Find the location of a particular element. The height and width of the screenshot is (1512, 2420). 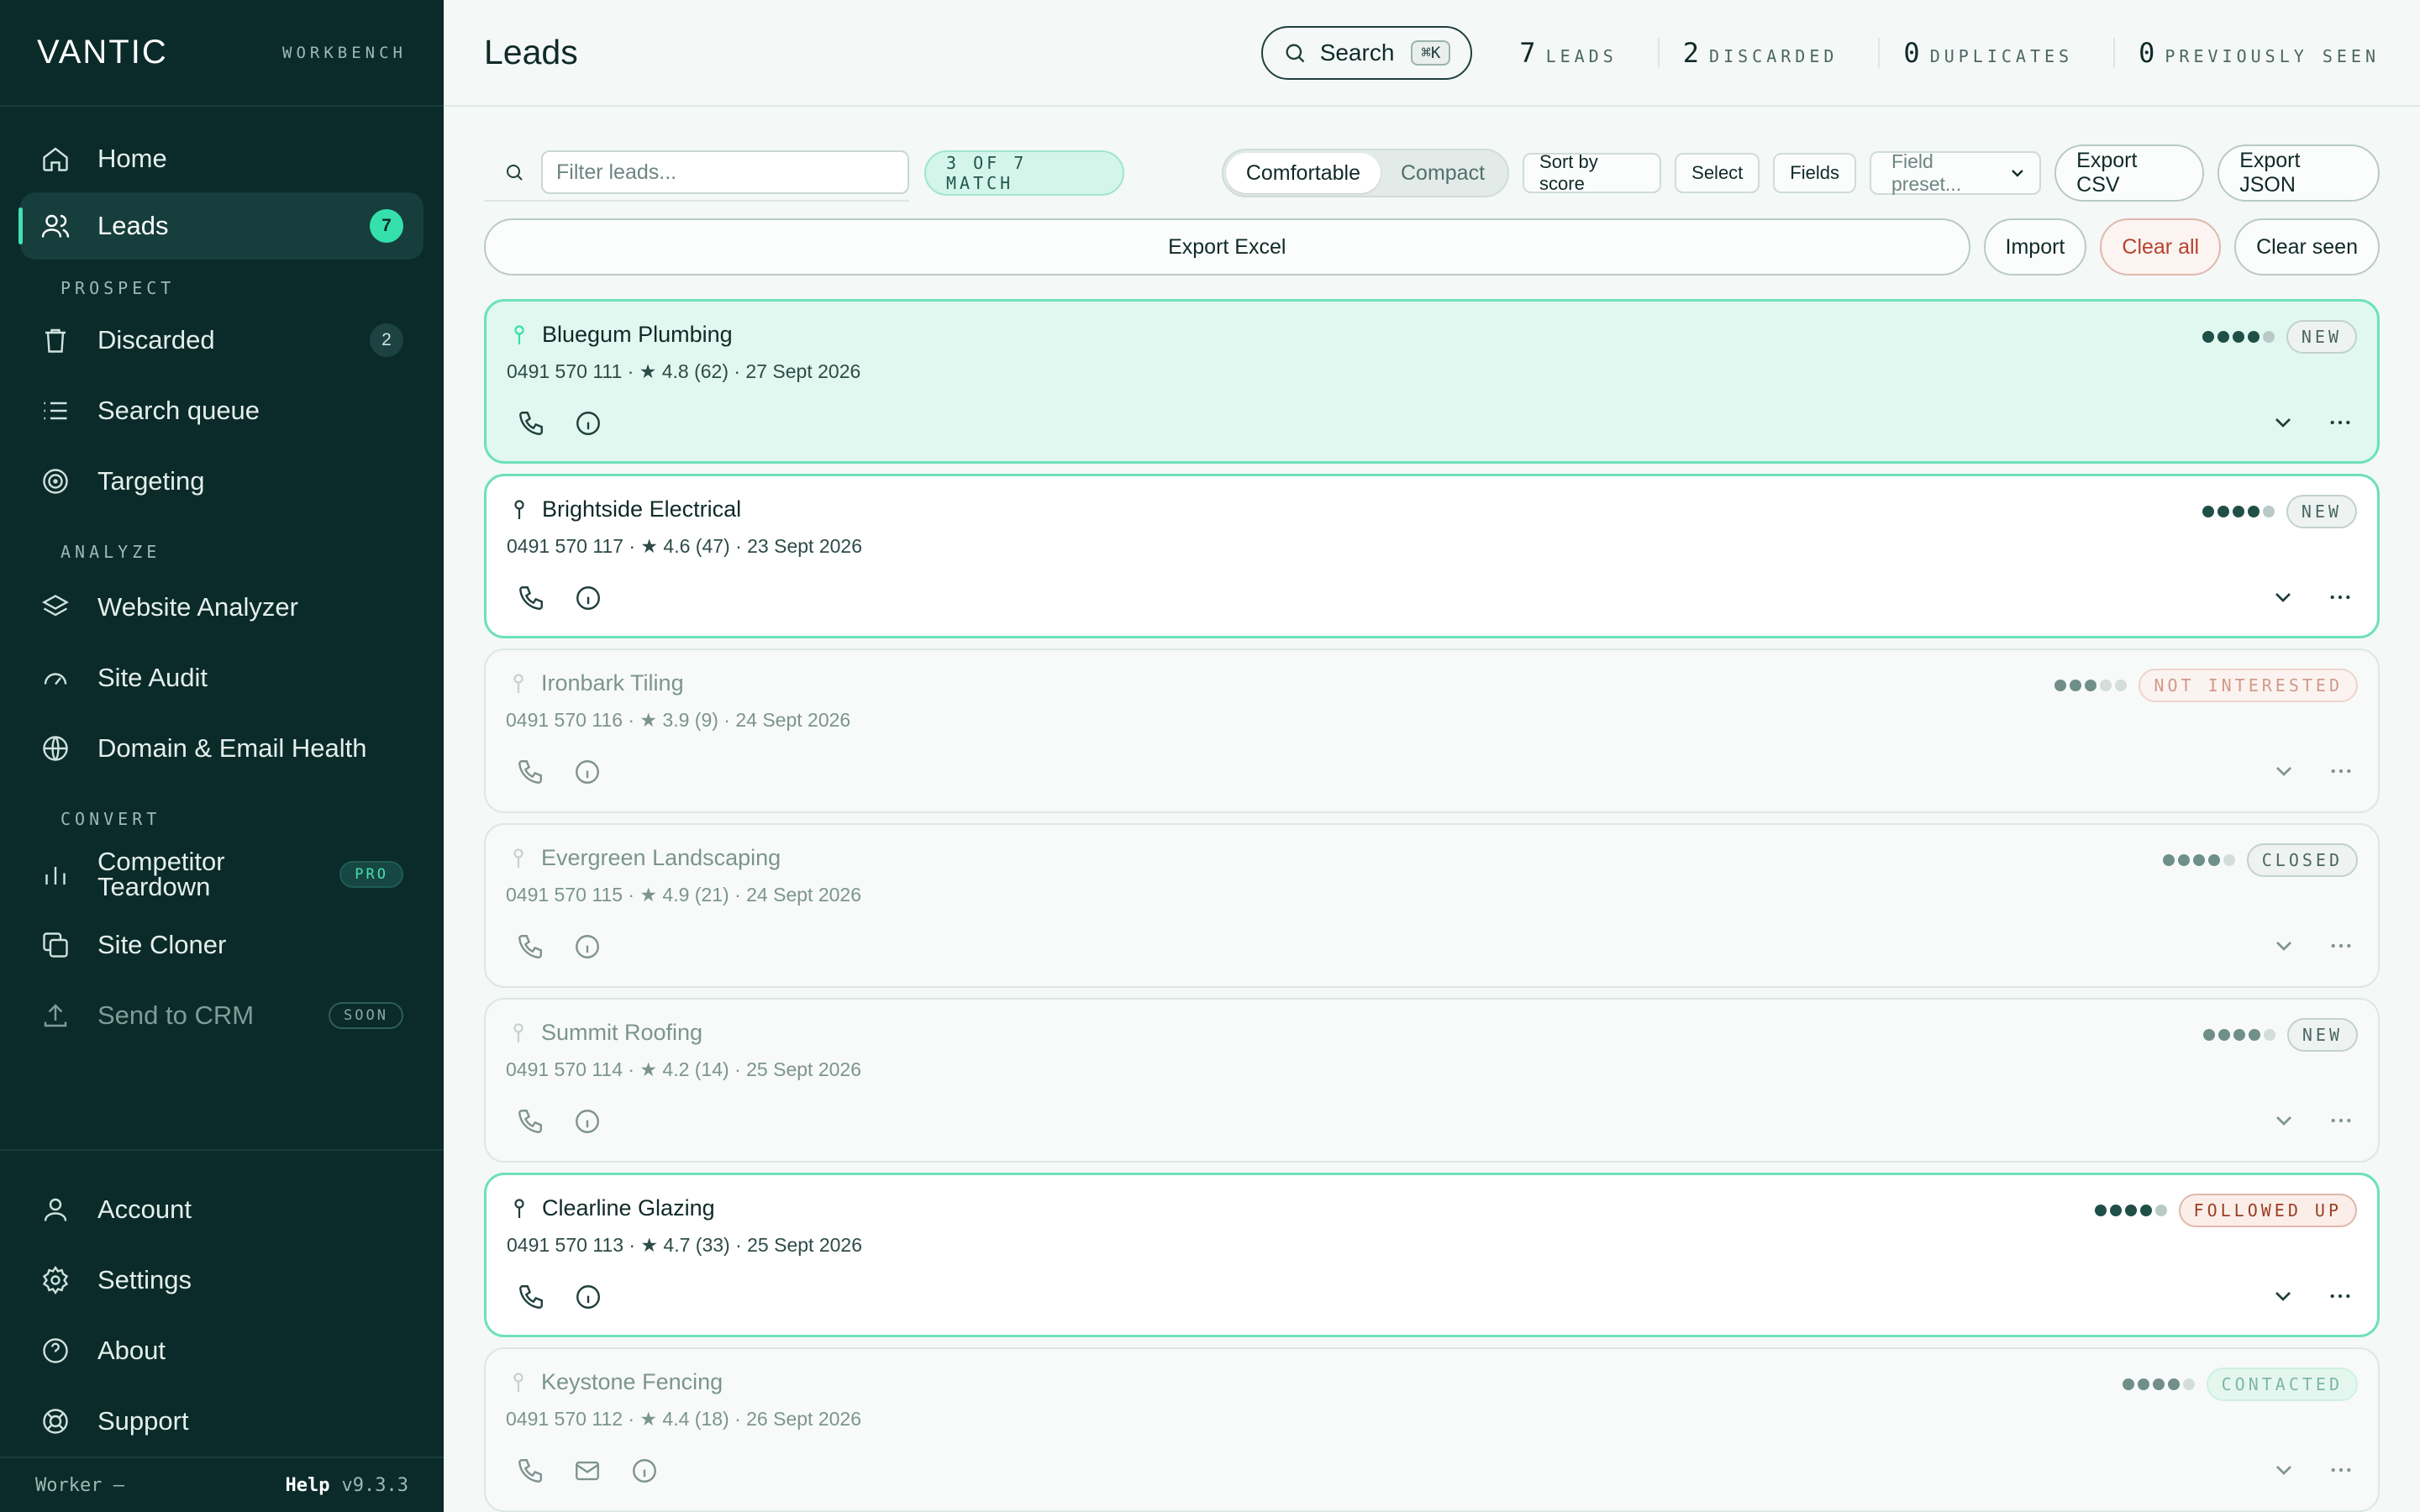

sidebar-item-about: About is located at coordinates (222, 1350).